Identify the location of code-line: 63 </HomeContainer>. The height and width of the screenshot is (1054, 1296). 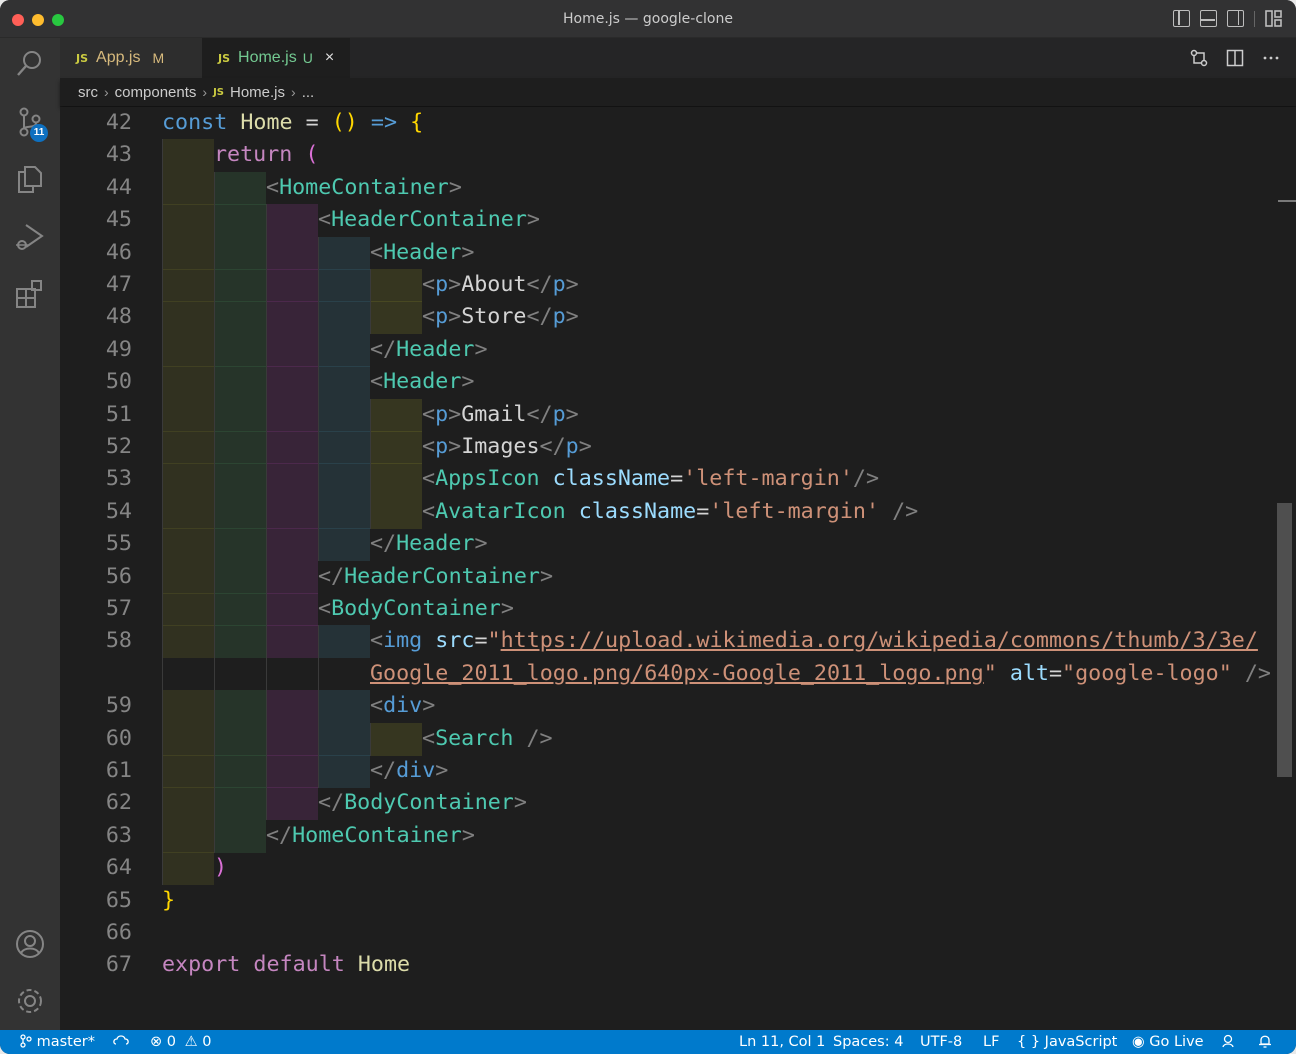
(678, 836).